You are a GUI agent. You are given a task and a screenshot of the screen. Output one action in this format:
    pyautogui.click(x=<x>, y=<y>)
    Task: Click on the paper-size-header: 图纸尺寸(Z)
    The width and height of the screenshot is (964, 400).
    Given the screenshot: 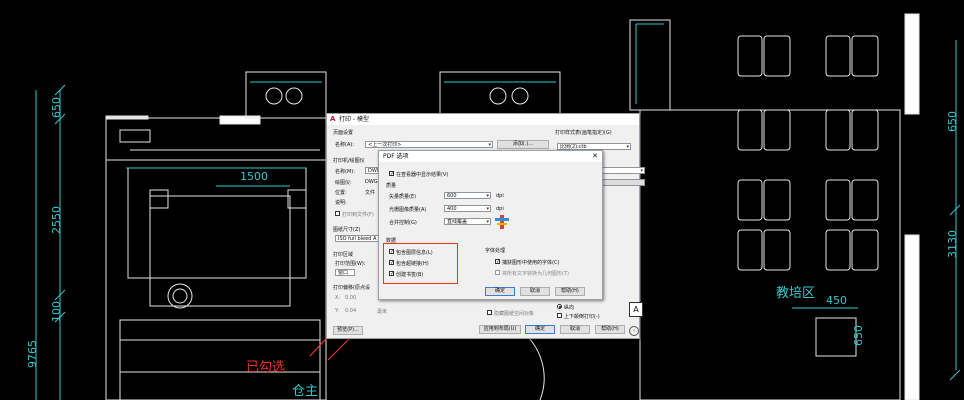 What is the action you would take?
    pyautogui.click(x=347, y=230)
    